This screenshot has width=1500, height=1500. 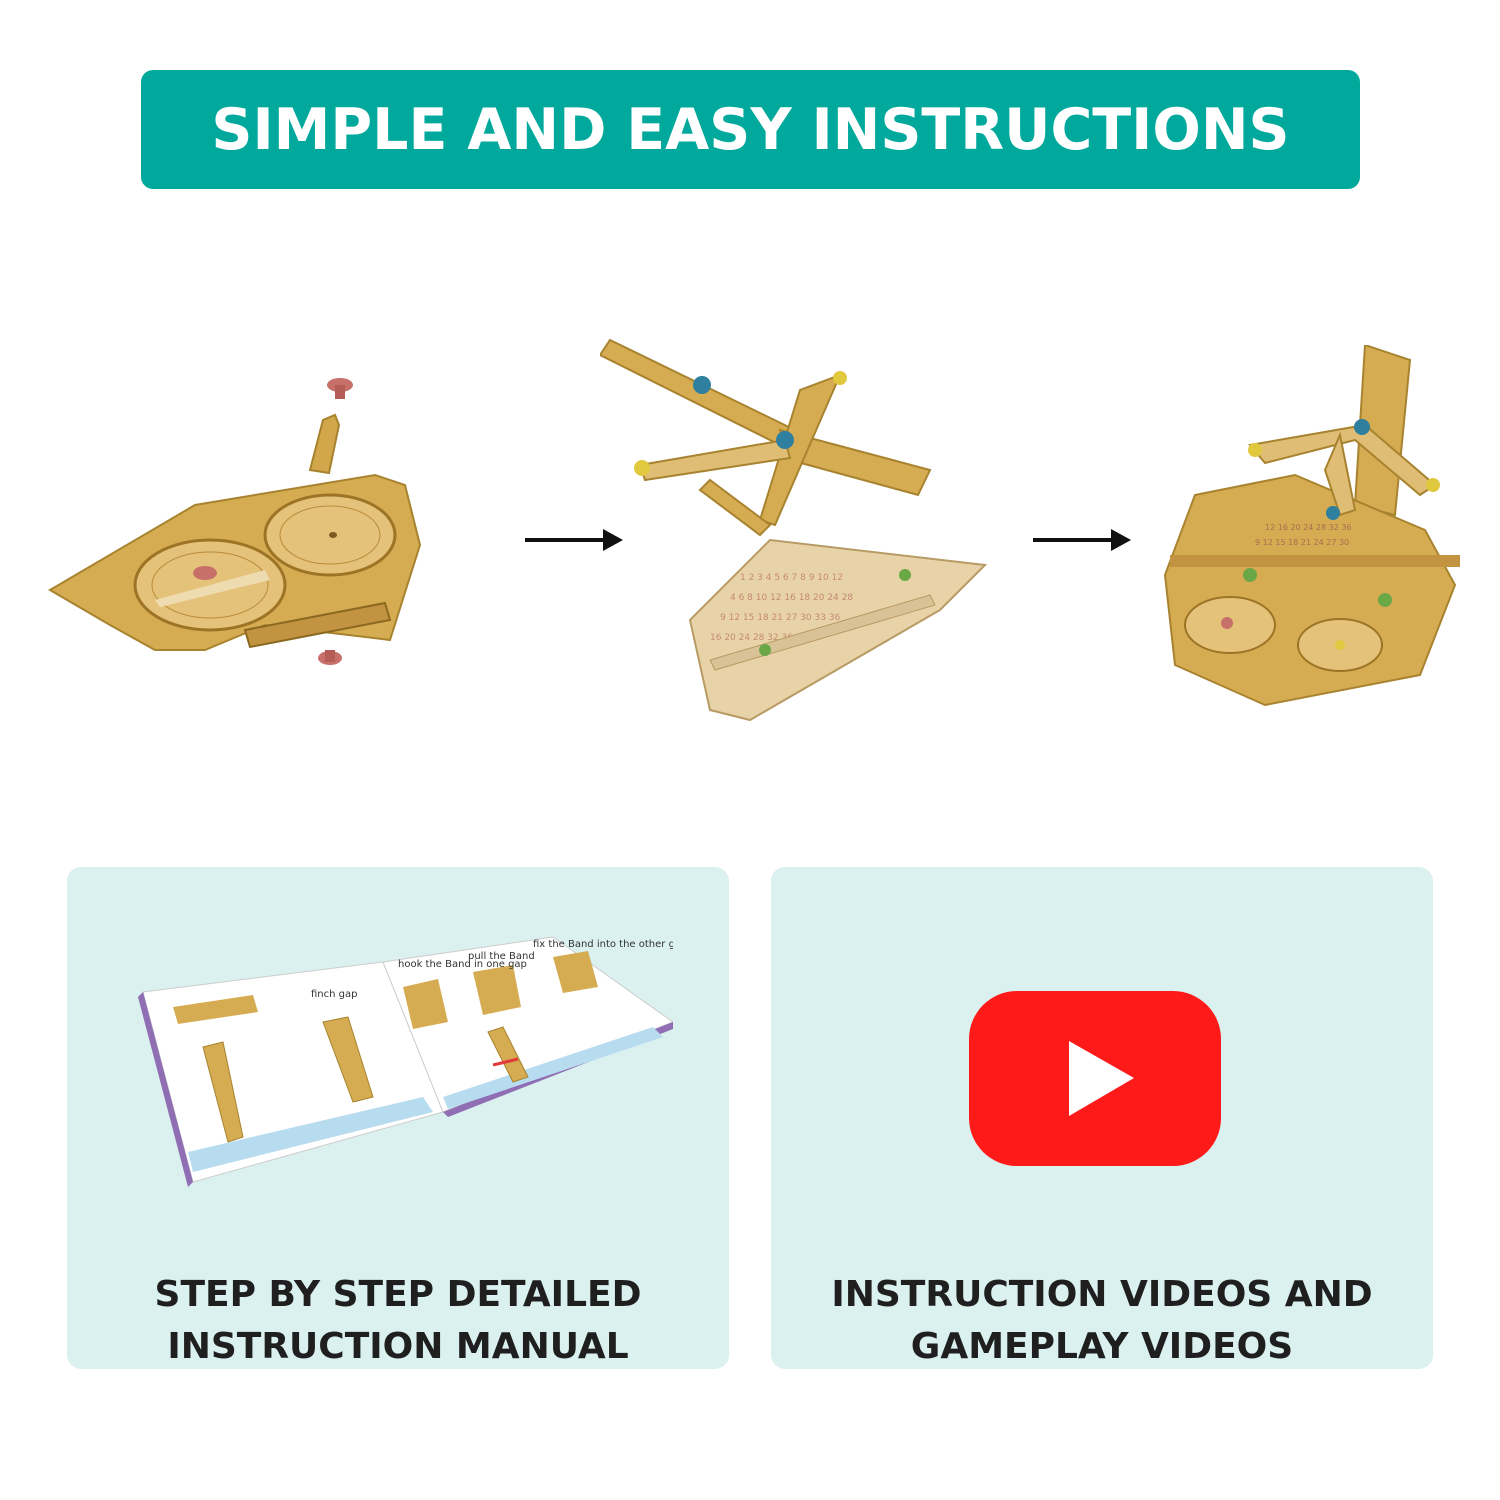 I want to click on page-title: SIMPLE AND EASY INSTRUCTIONS, so click(x=750, y=129).